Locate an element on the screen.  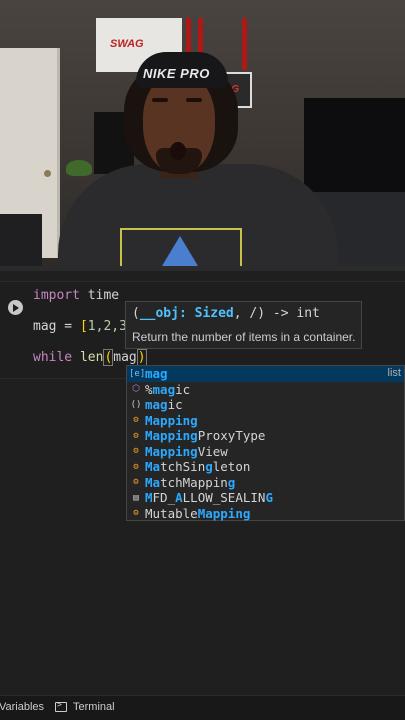
suggestion-item: ⚙ MutableMapping is located at coordinates (265, 514).